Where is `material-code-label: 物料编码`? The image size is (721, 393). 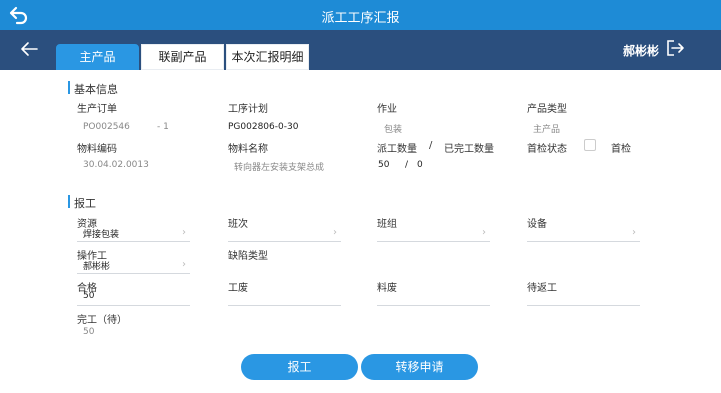 material-code-label: 物料编码 is located at coordinates (97, 149).